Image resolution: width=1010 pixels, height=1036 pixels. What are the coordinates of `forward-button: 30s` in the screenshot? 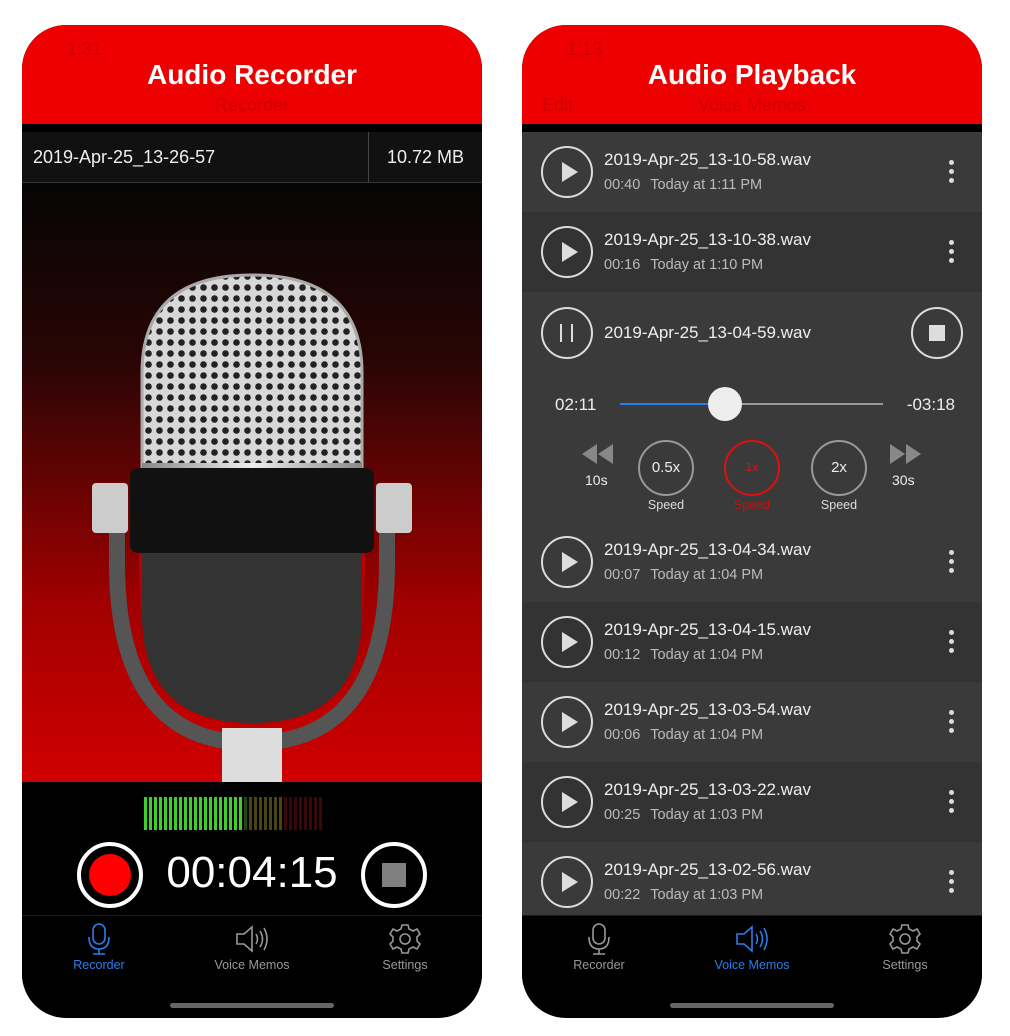 It's located at (906, 468).